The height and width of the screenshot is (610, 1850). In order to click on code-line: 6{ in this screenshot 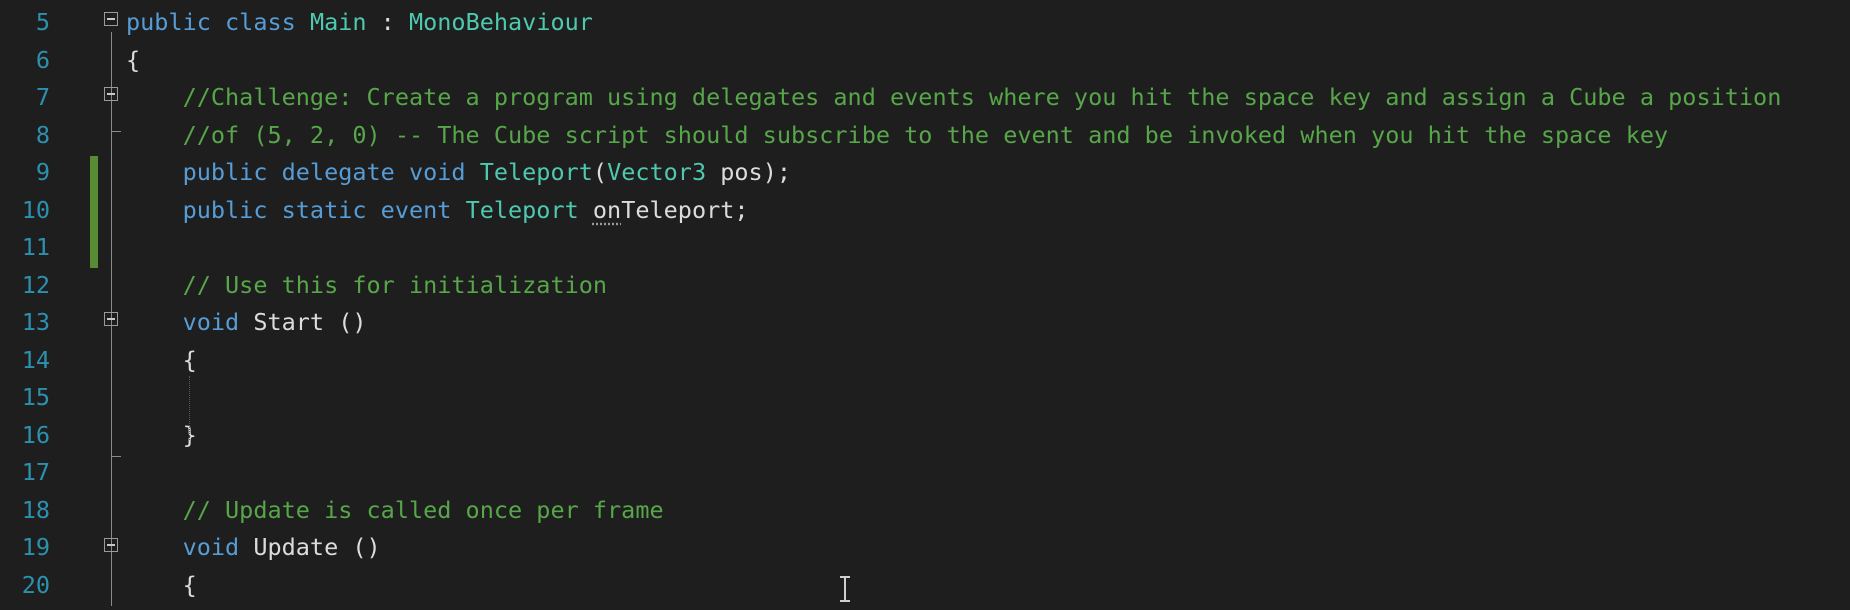, I will do `click(925, 61)`.